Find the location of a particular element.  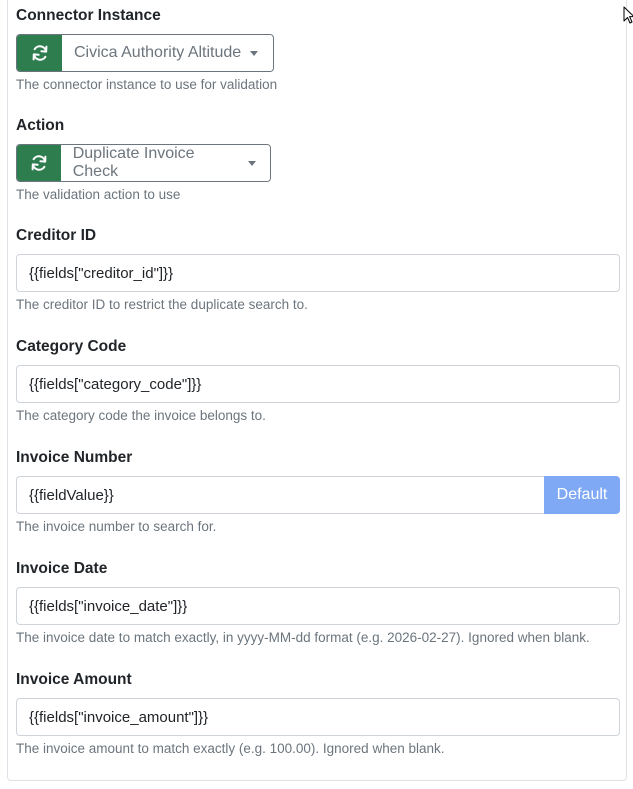

invoice-amount-input: {{fields["invoice_amount"]}} is located at coordinates (318, 717).